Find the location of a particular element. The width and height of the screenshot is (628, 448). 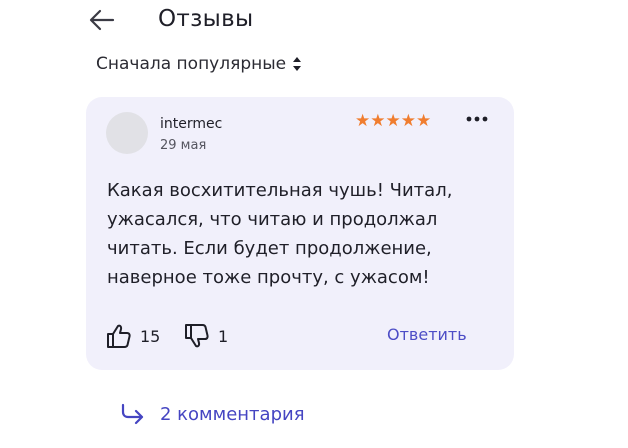

thumbs-up-icon is located at coordinates (119, 336).